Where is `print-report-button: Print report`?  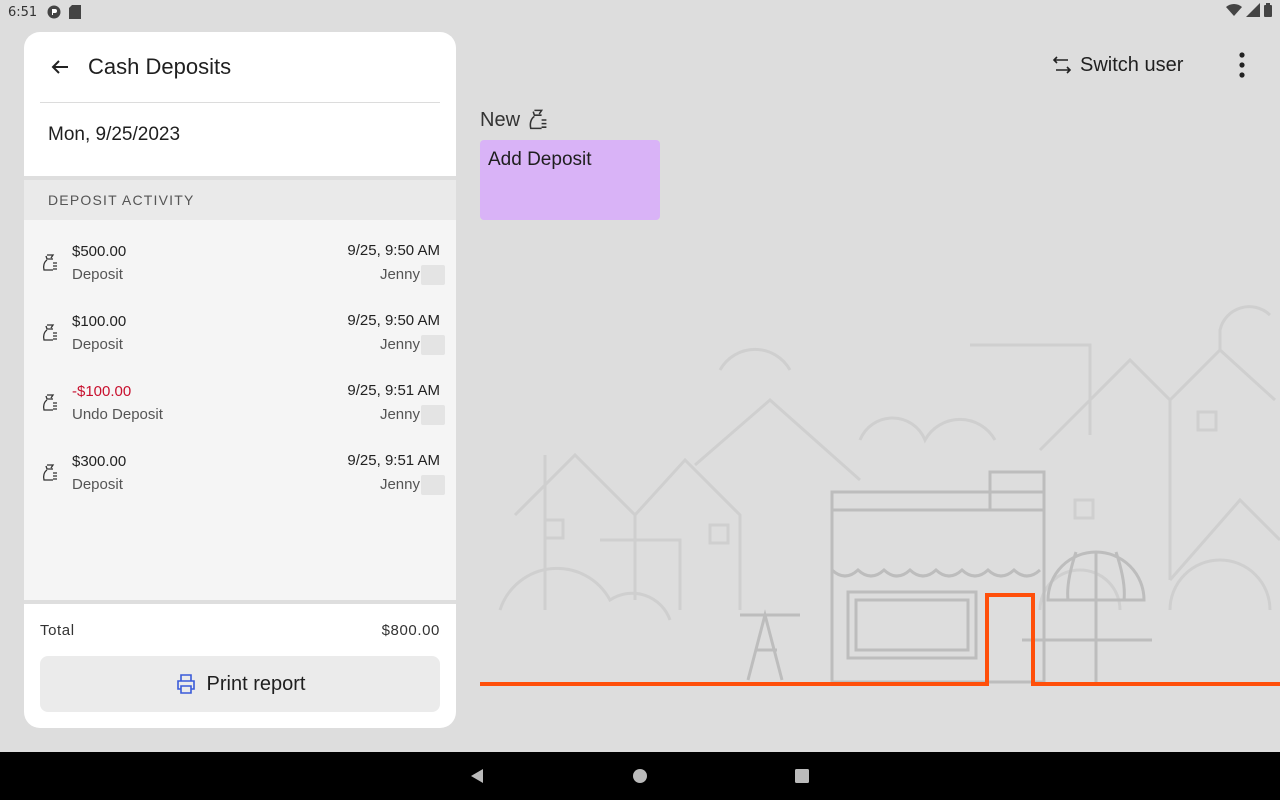
print-report-button: Print report is located at coordinates (240, 684).